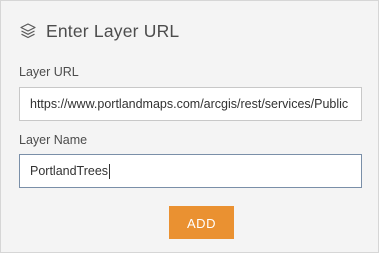 This screenshot has width=379, height=253. Describe the element at coordinates (69, 171) in the screenshot. I see `layer-name-value: PortlandTrees` at that location.